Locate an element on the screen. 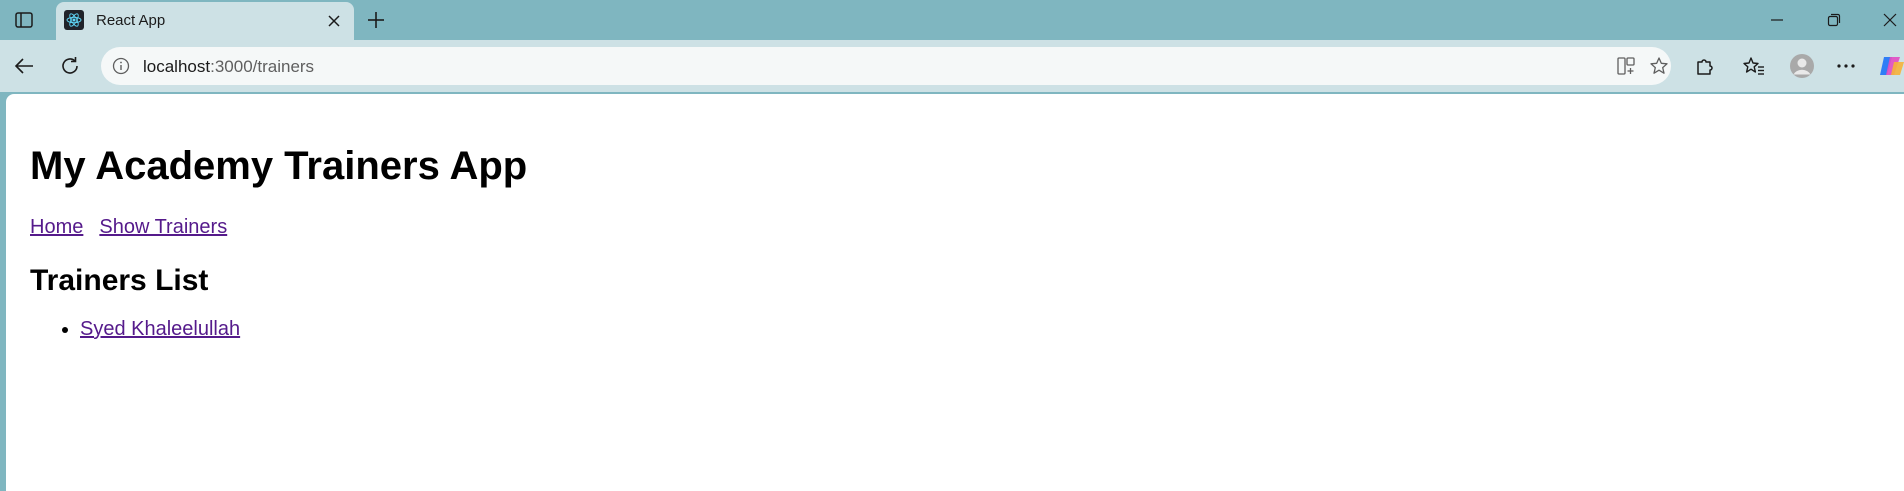 Image resolution: width=1904 pixels, height=491 pixels. plus-icon is located at coordinates (376, 20).